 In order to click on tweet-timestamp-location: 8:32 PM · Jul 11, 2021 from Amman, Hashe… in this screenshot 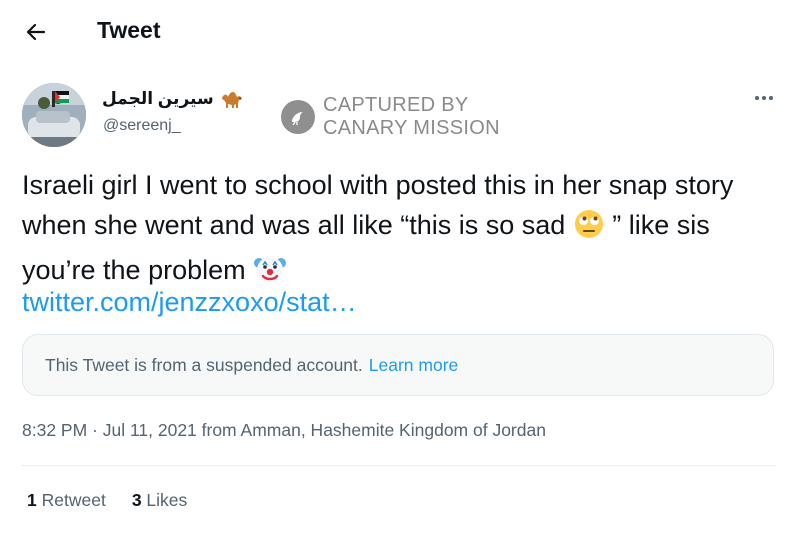, I will do `click(284, 430)`.